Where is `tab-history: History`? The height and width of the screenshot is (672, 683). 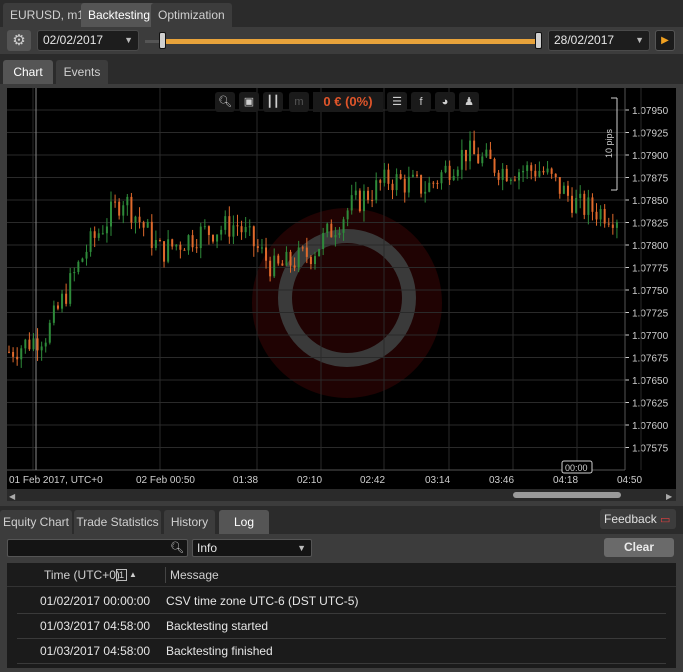
tab-history: History is located at coordinates (189, 522).